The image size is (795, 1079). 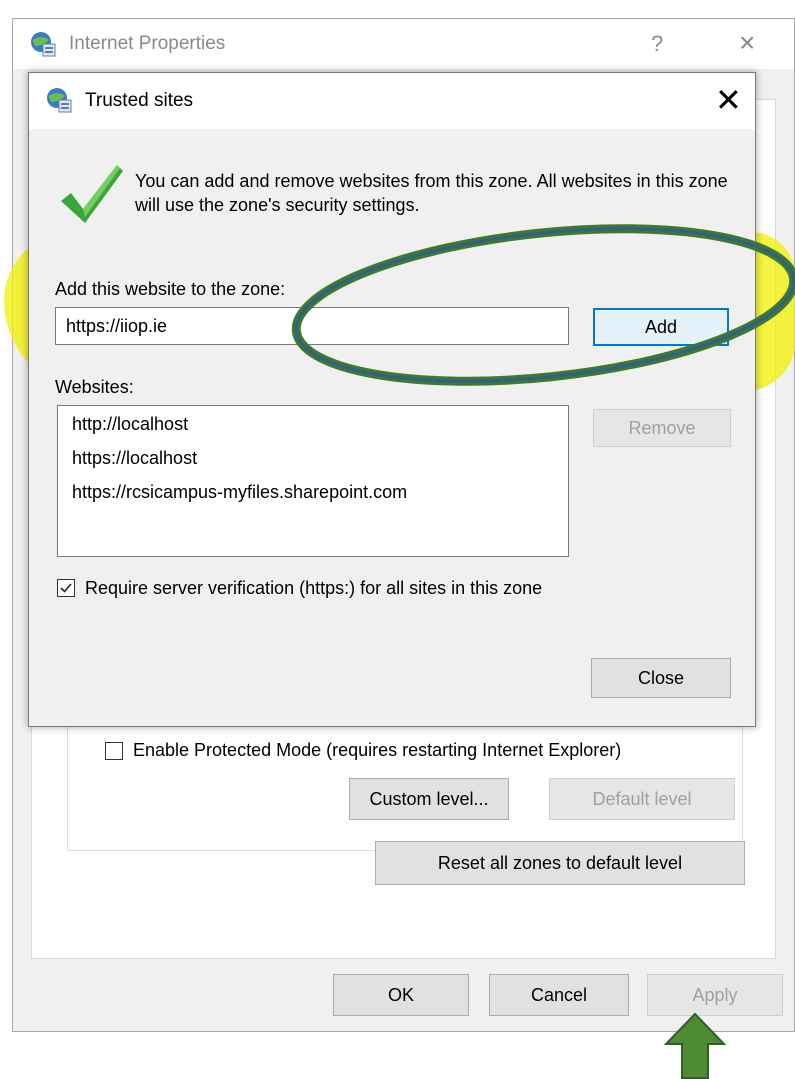 I want to click on websites-label: Websites:, so click(x=94, y=387).